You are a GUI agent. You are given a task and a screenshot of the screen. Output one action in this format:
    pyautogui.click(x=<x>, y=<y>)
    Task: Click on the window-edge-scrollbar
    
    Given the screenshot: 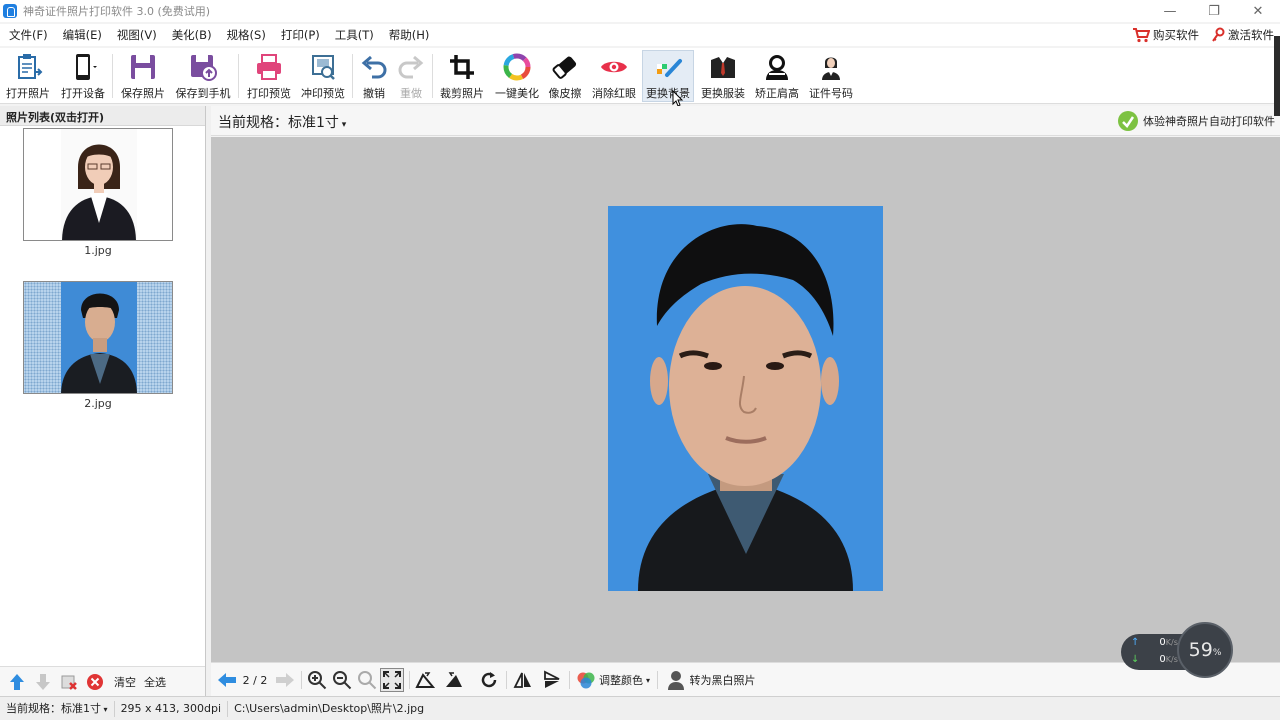 What is the action you would take?
    pyautogui.click(x=1277, y=76)
    